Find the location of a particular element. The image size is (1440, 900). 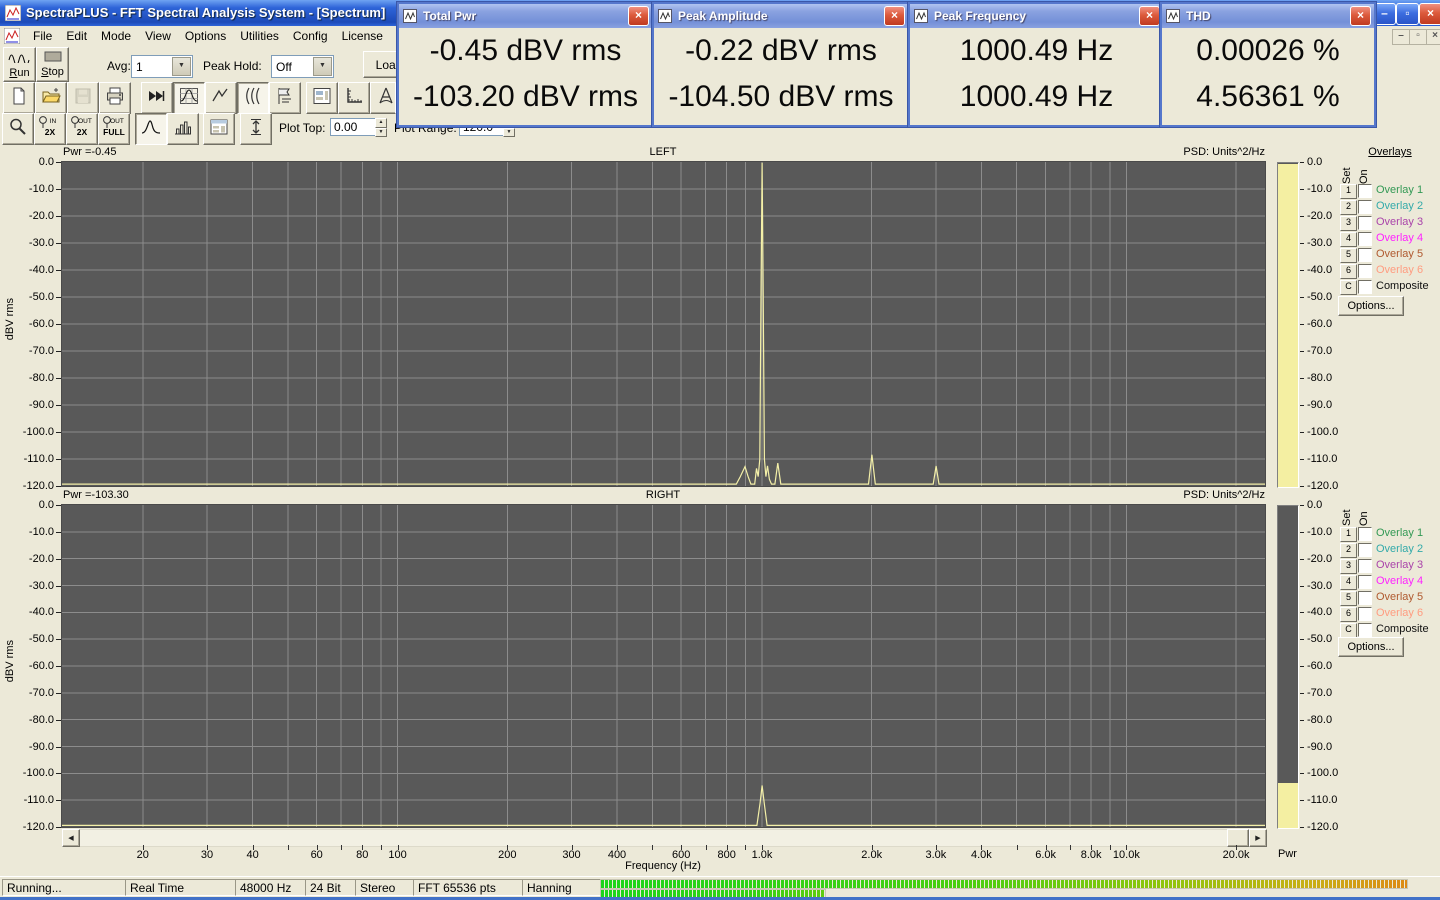

svg-text: FULL is located at coordinates (114, 132).